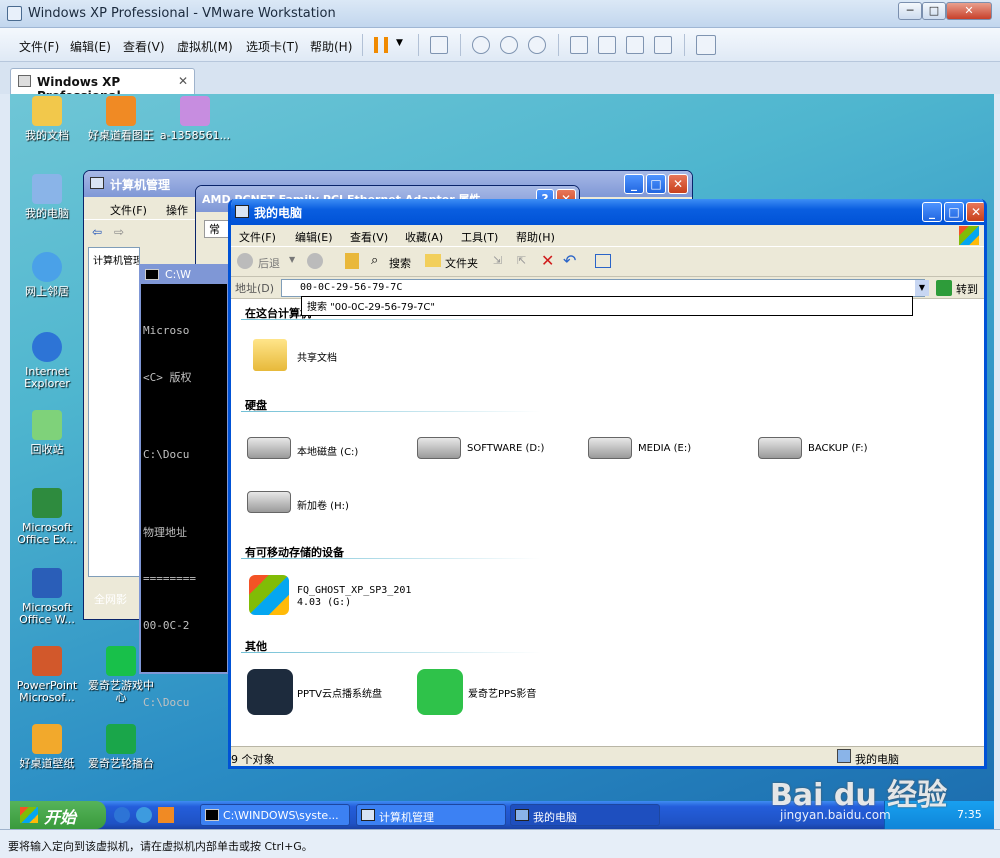 This screenshot has width=1000, height=858. I want to click on computer-management-tree: 计算机管理(本地, so click(114, 412).